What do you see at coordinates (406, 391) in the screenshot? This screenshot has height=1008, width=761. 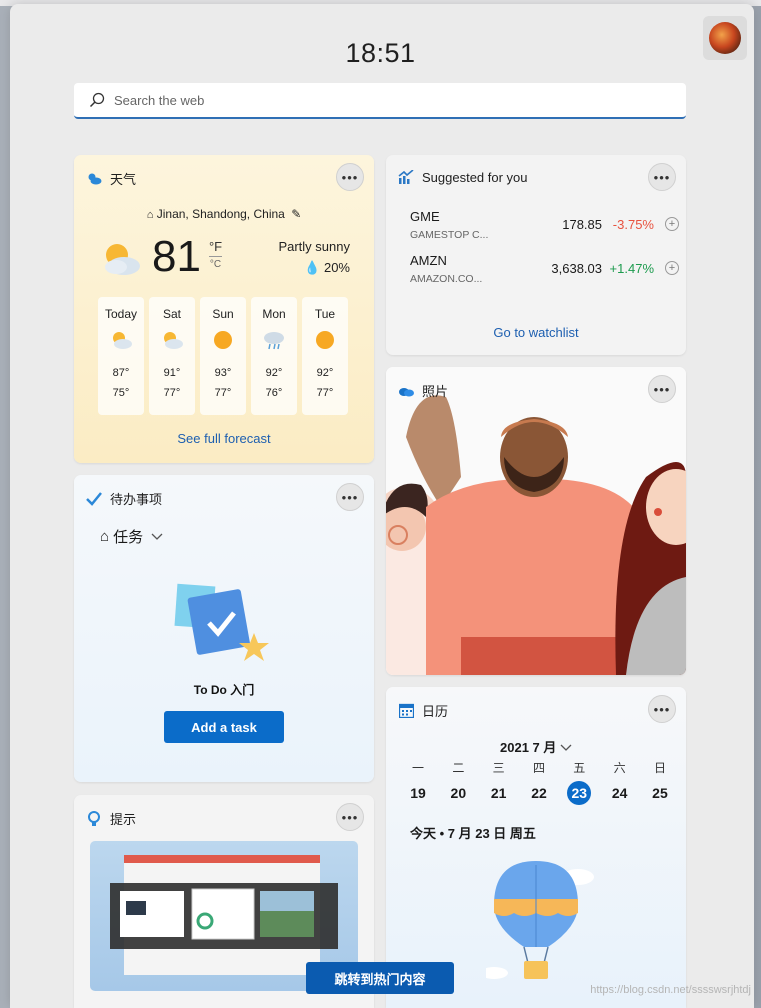 I see `onedrive-cloud-icon` at bounding box center [406, 391].